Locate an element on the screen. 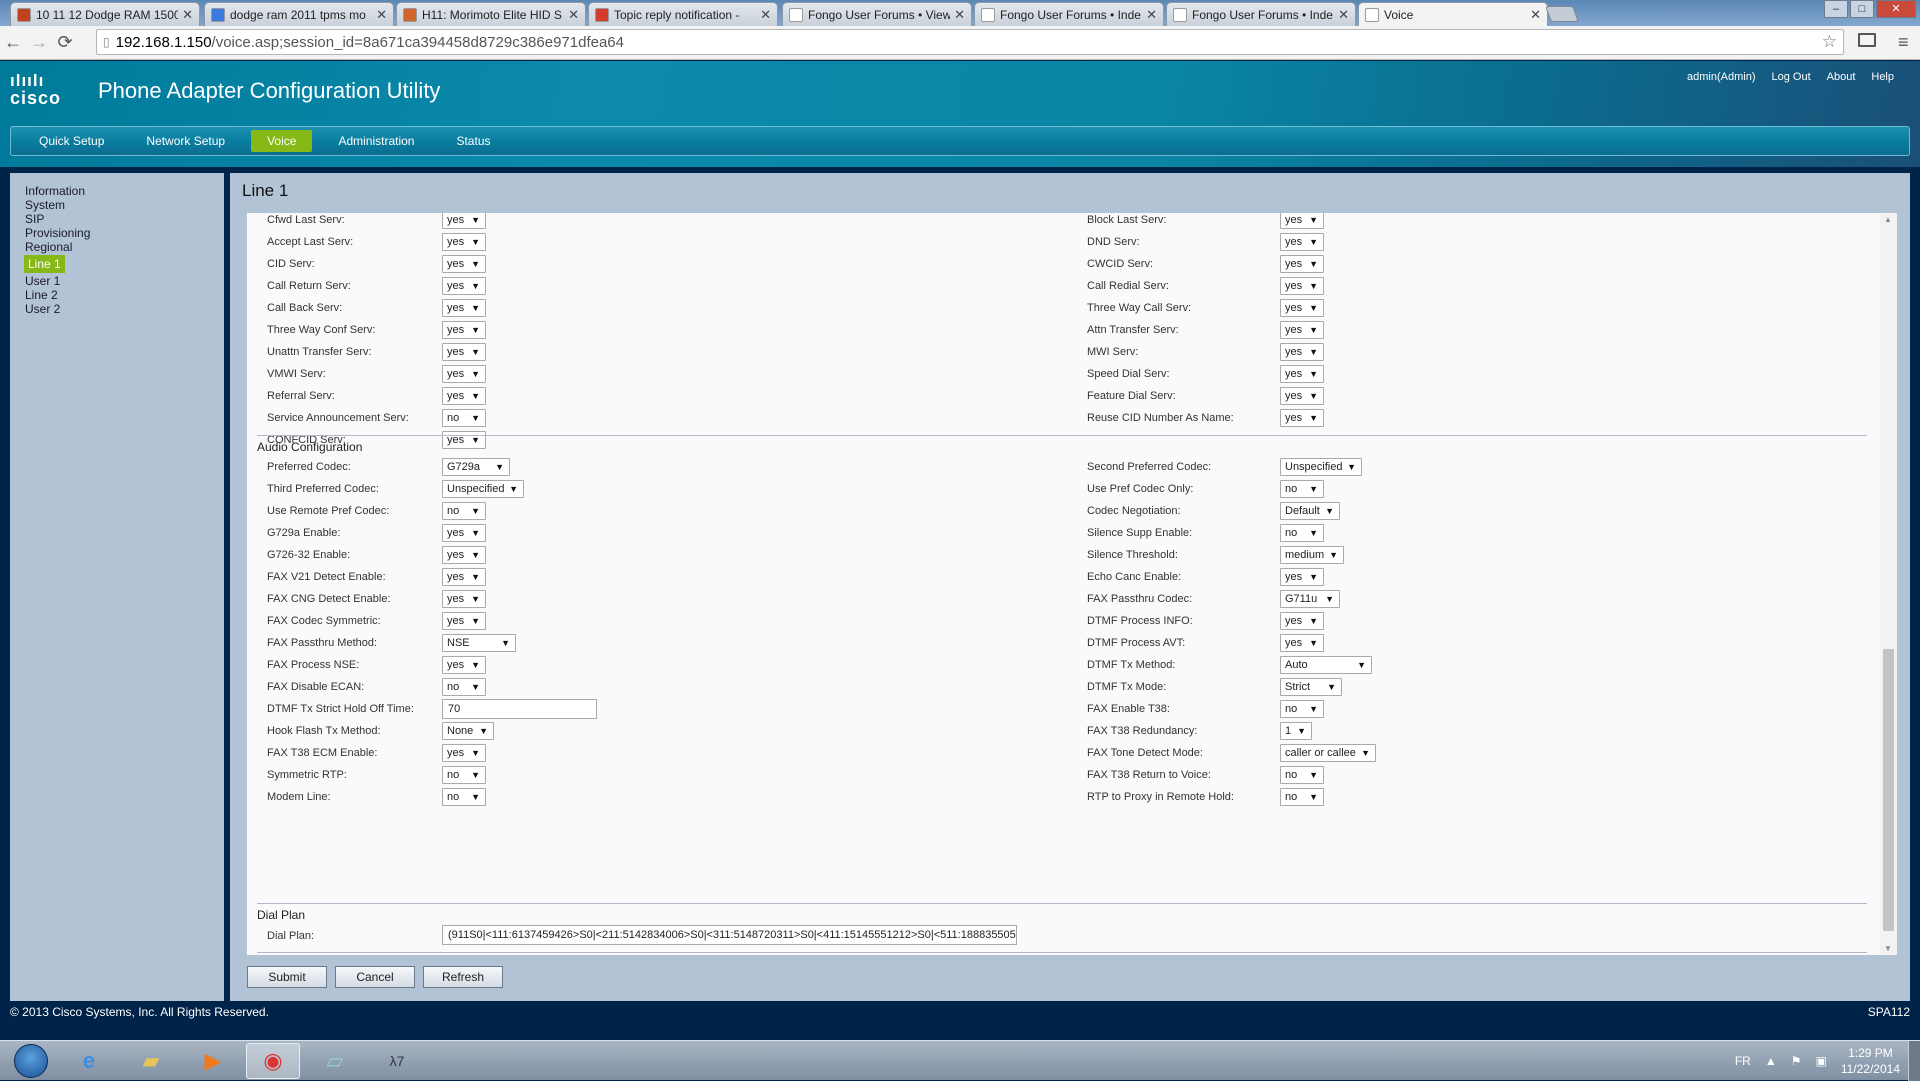 The image size is (1920, 1081). logout-link: Log Out is located at coordinates (1790, 77).